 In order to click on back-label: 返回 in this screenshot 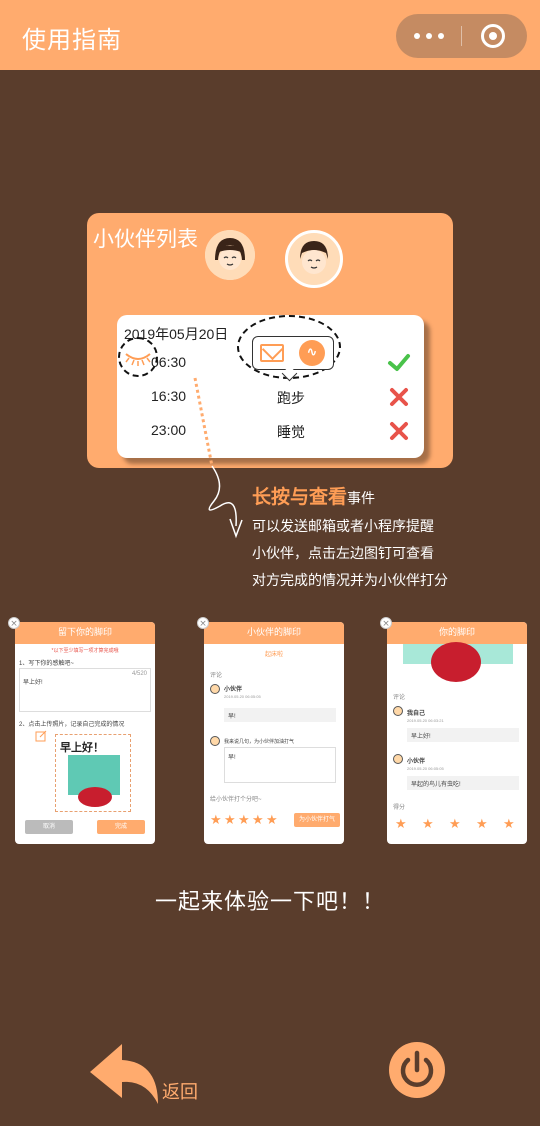, I will do `click(180, 1092)`.